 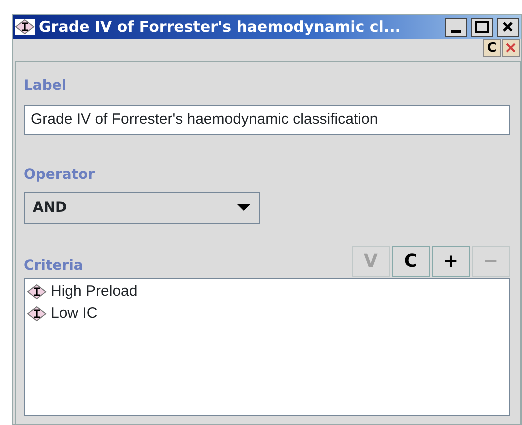 I want to click on field-label: Label, so click(x=46, y=86).